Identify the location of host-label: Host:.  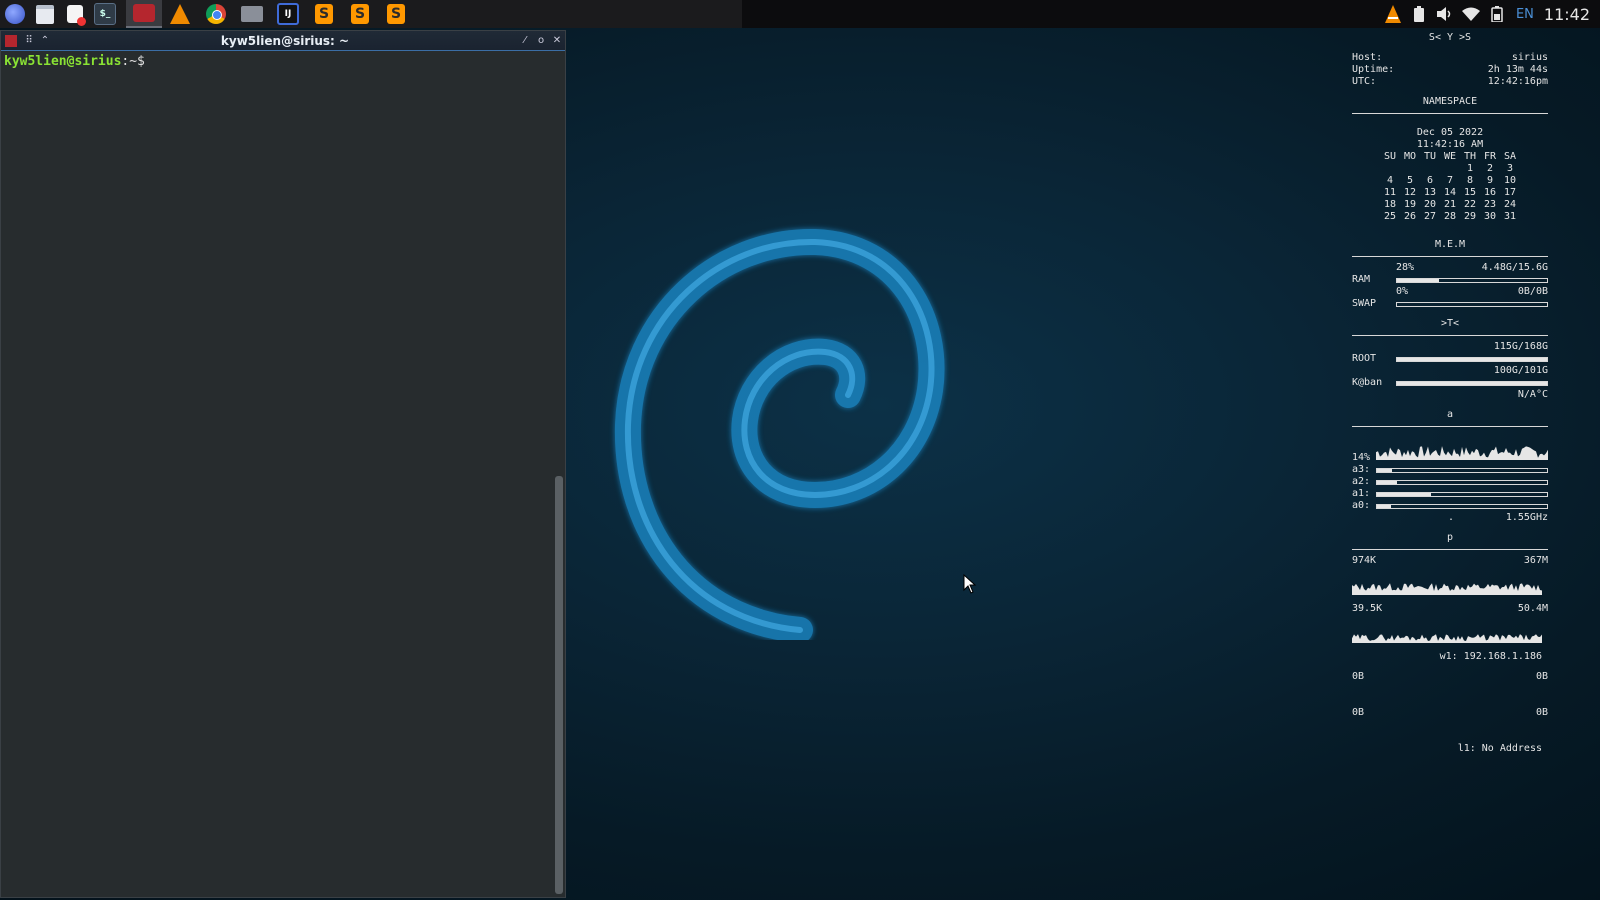
(1367, 57).